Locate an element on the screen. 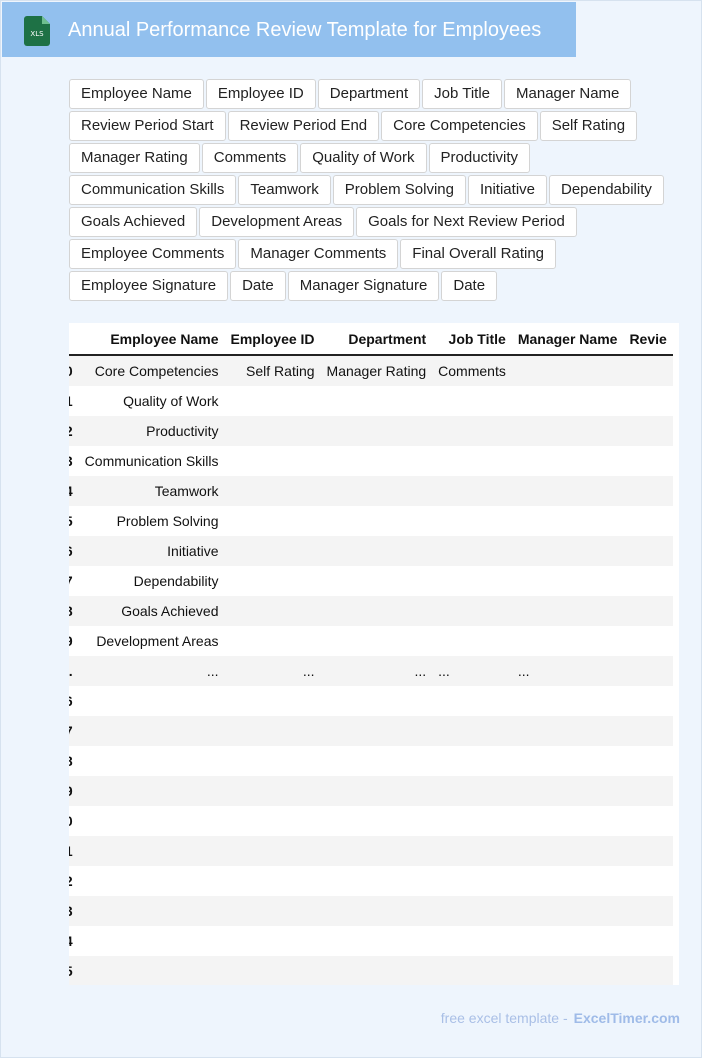 The height and width of the screenshot is (1058, 702). field-chip: Date is located at coordinates (258, 286).